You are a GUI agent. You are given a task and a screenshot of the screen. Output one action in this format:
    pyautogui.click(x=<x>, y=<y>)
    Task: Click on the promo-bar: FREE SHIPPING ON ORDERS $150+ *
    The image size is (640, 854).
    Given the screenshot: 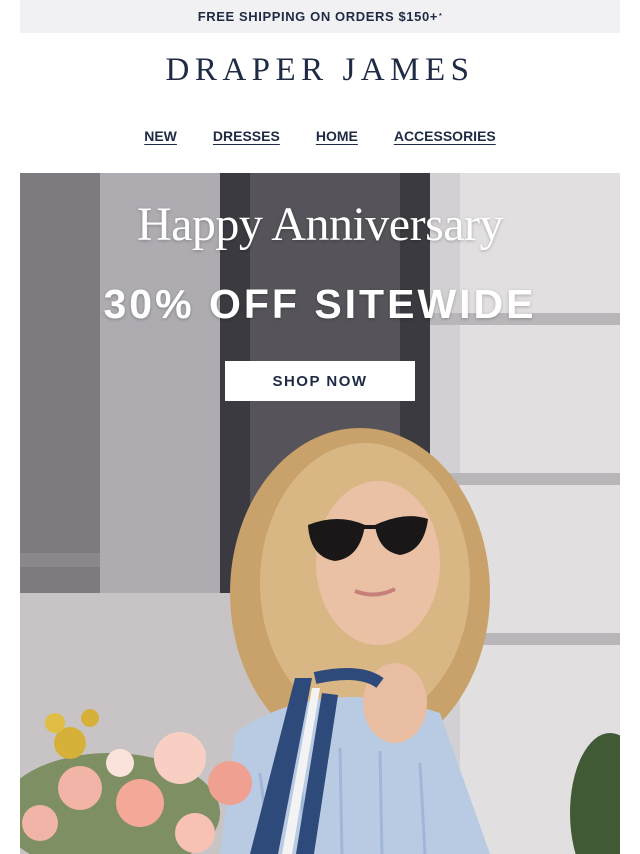 What is the action you would take?
    pyautogui.click(x=320, y=16)
    